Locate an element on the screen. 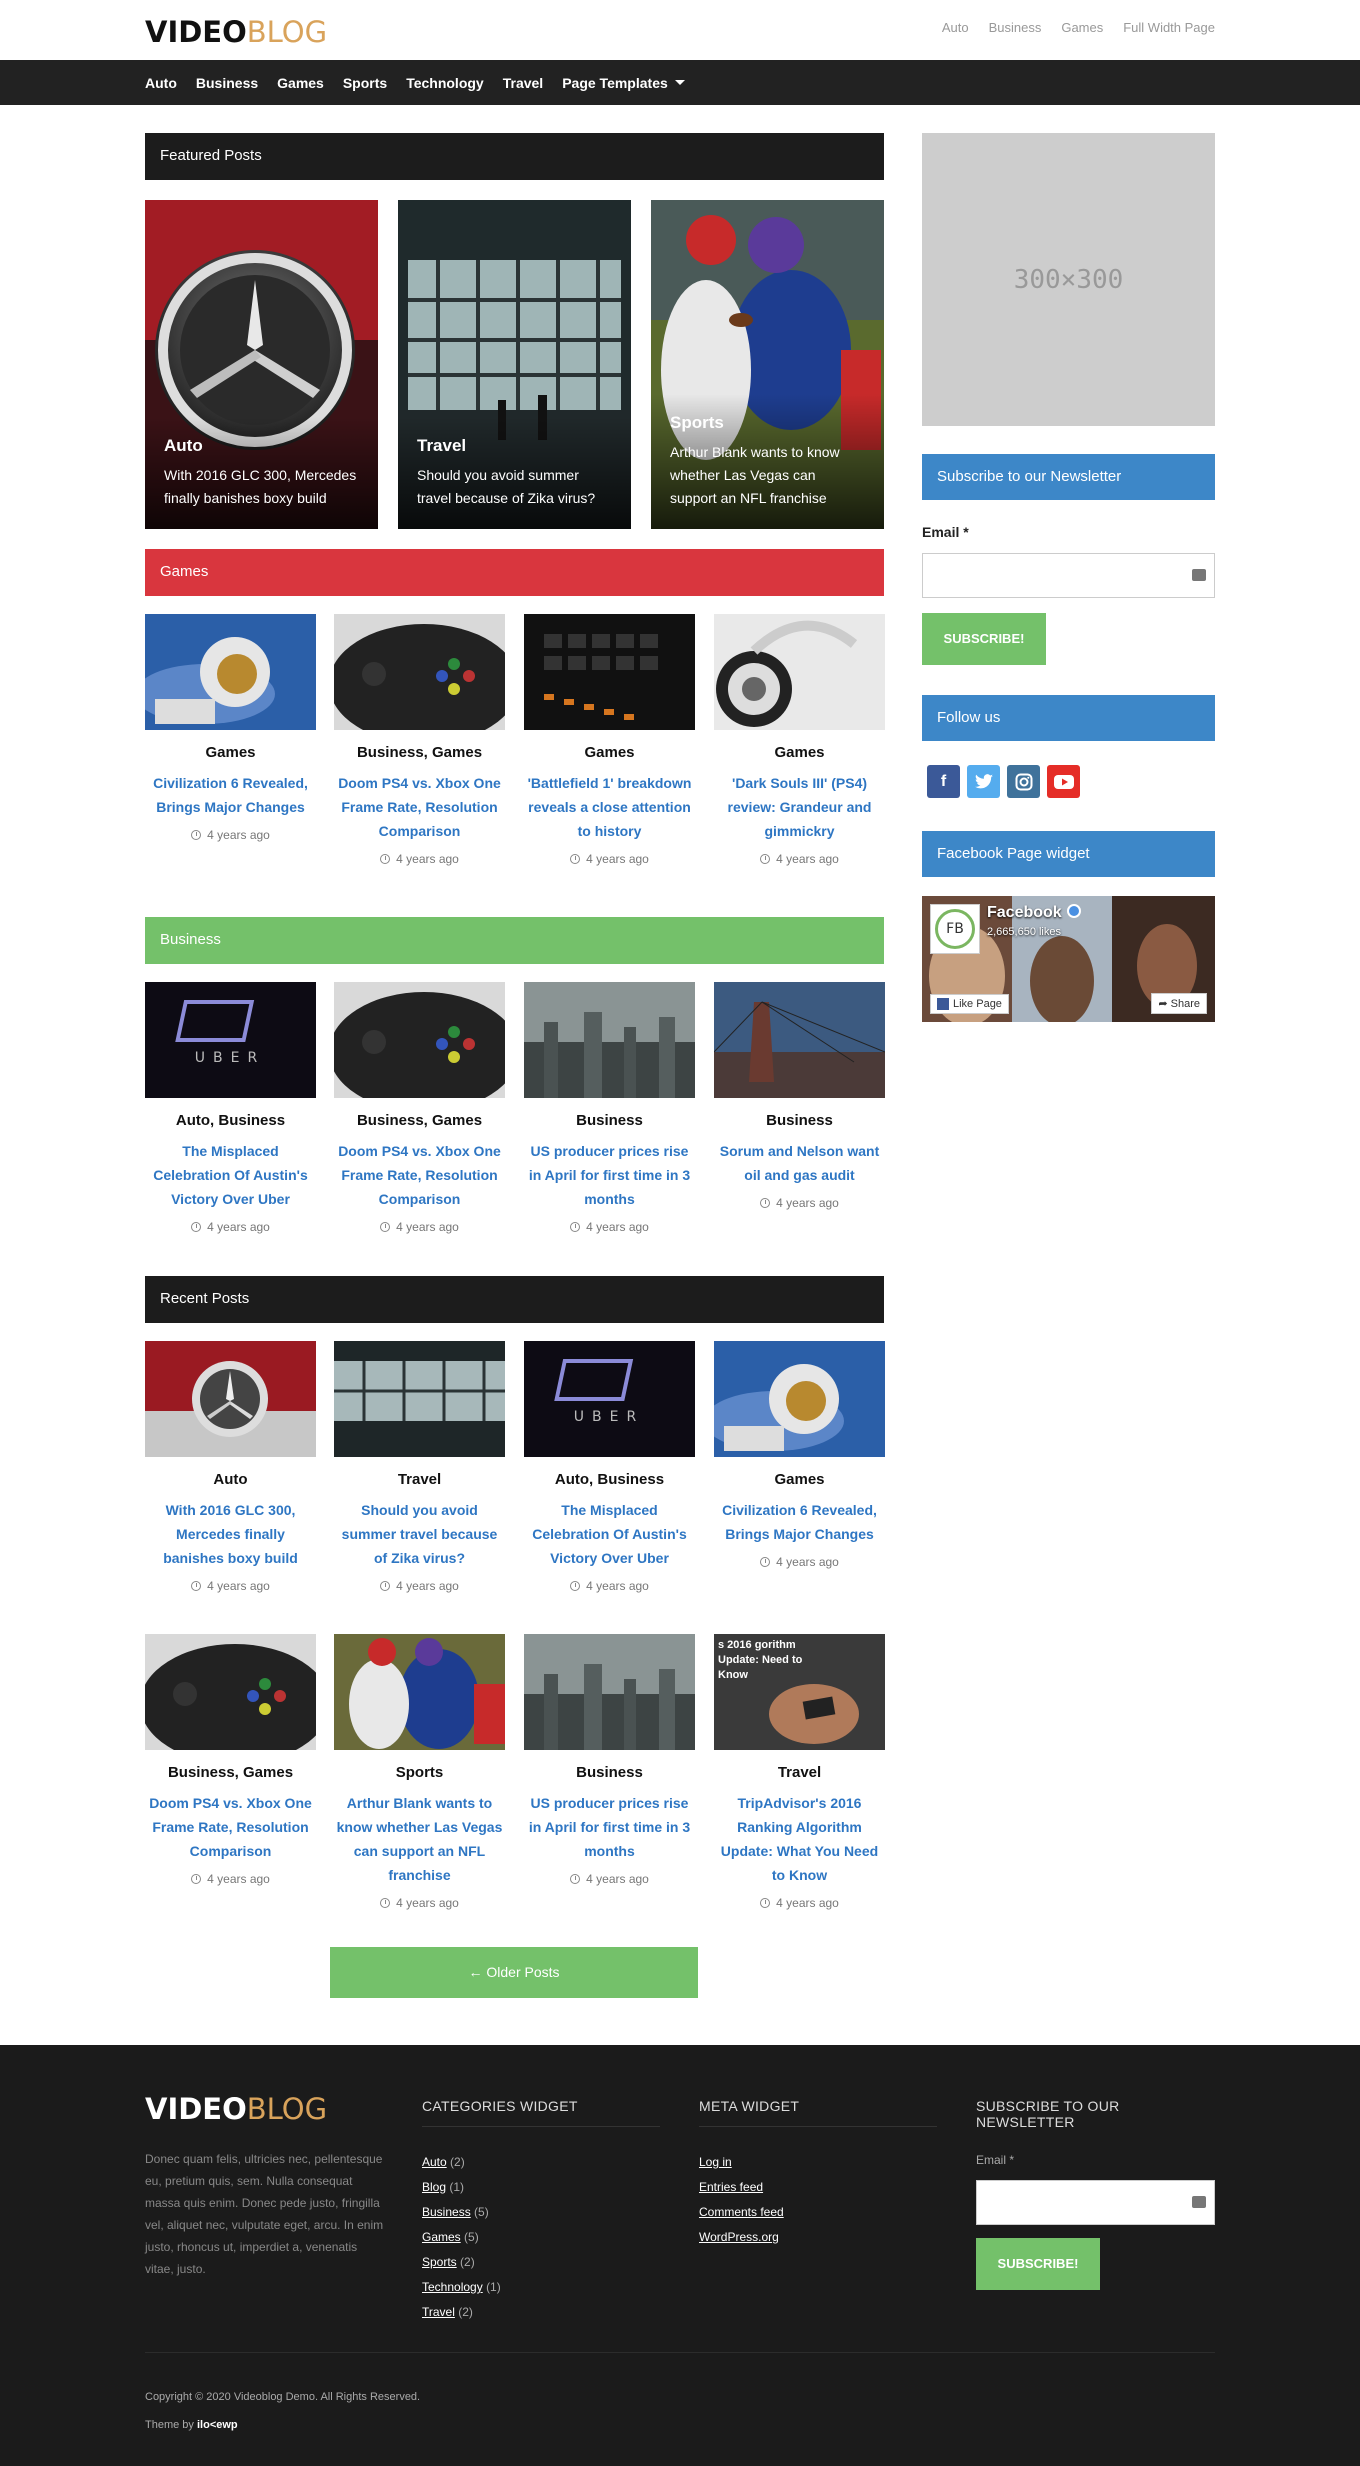  featured-category: Auto is located at coordinates (261, 446).